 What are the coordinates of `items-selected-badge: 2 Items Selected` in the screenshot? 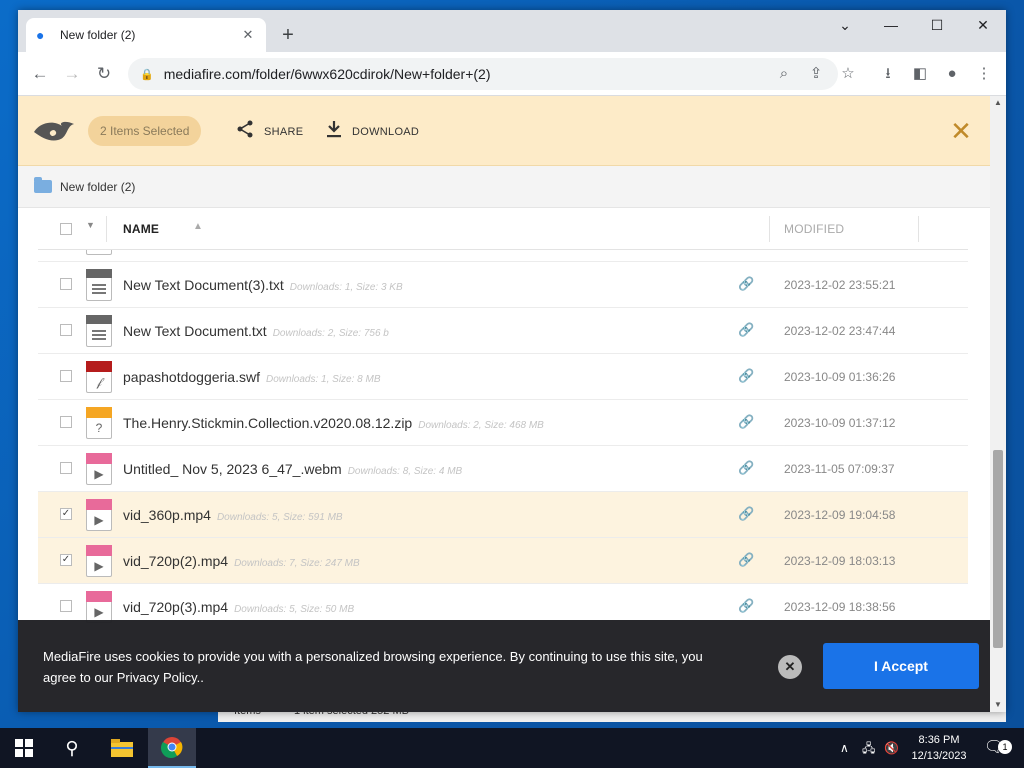 It's located at (145, 131).